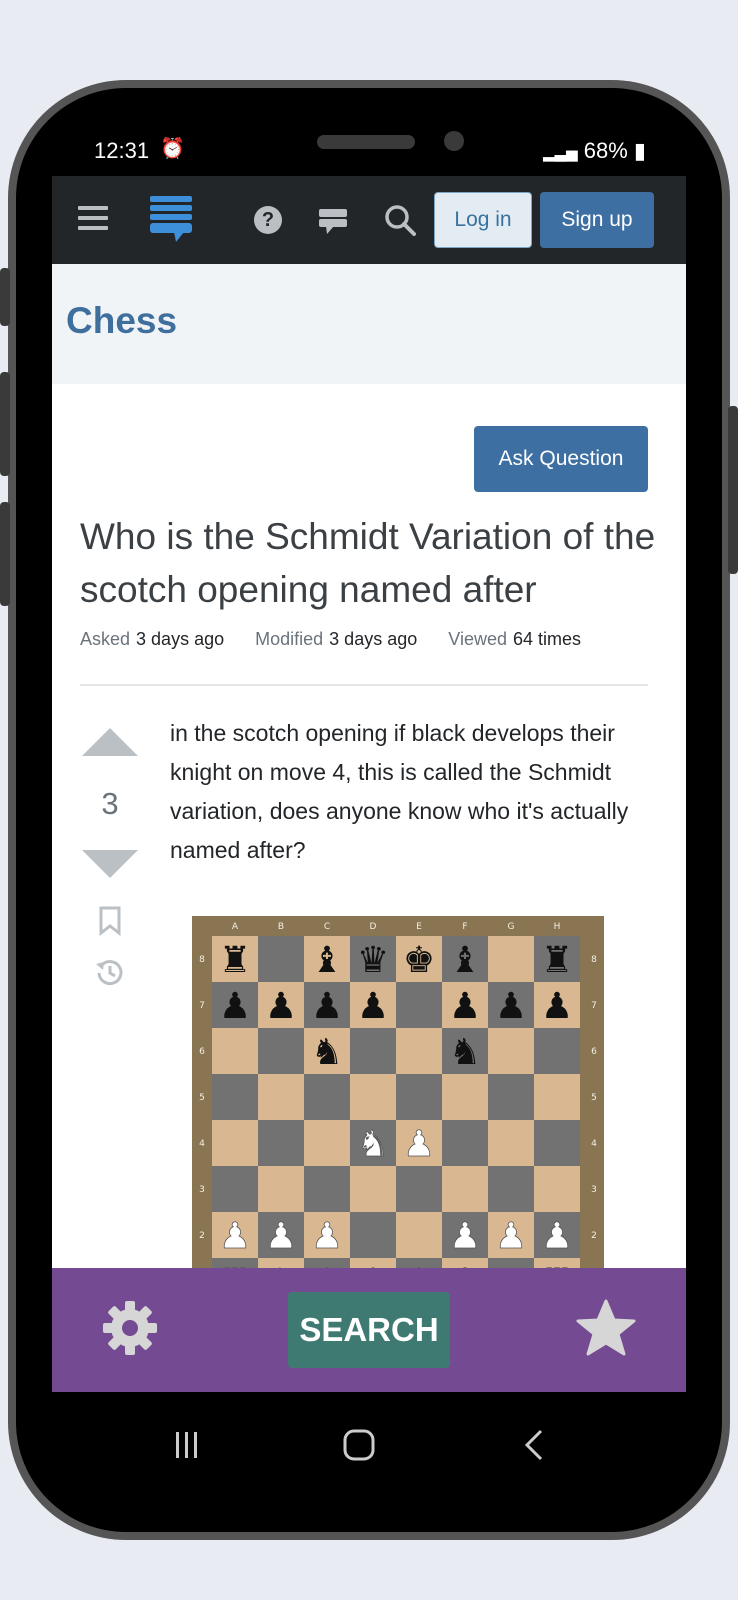  I want to click on signup-button: Sign up, so click(597, 220).